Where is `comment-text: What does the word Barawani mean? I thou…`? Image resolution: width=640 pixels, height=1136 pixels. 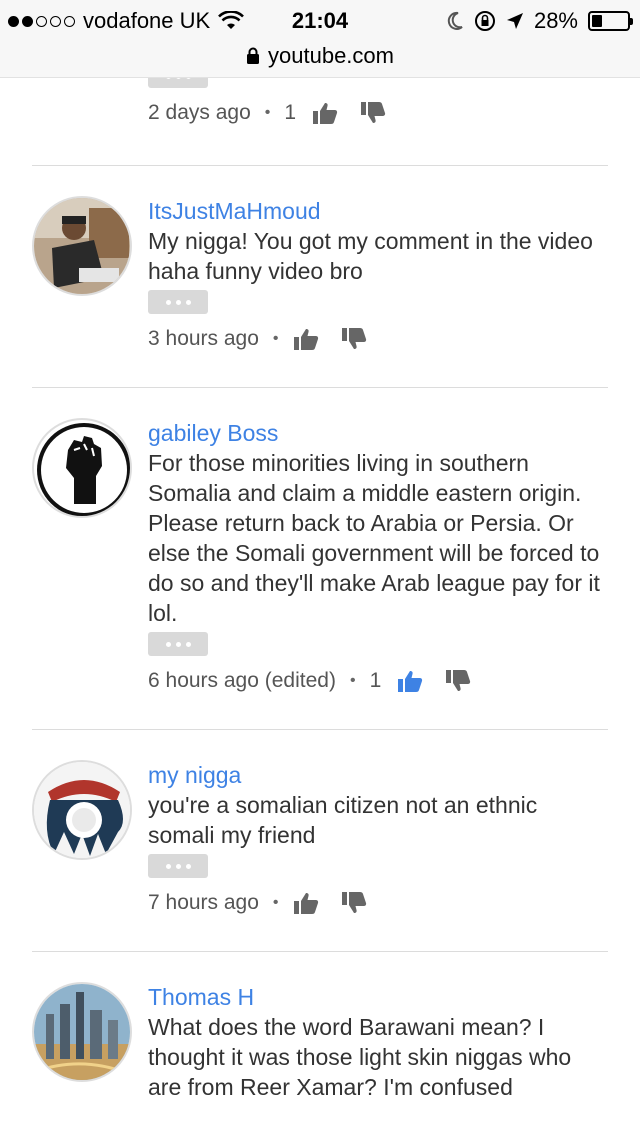 comment-text: What does the word Barawani mean? I thou… is located at coordinates (360, 1057).